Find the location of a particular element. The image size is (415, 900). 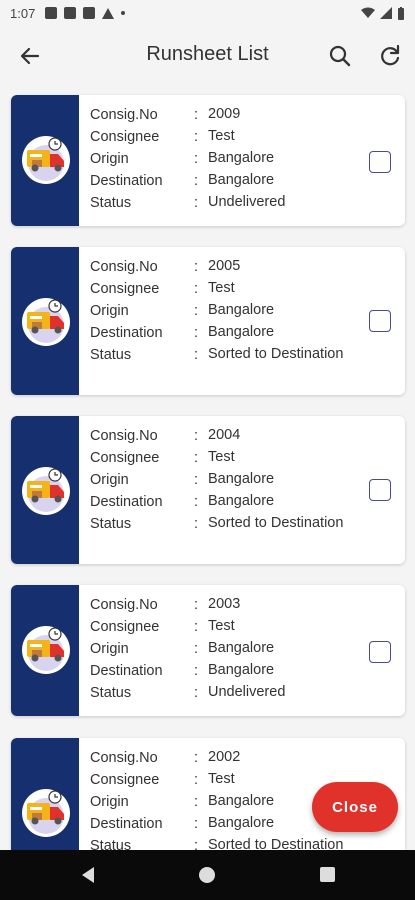

close-button: Close is located at coordinates (355, 807).